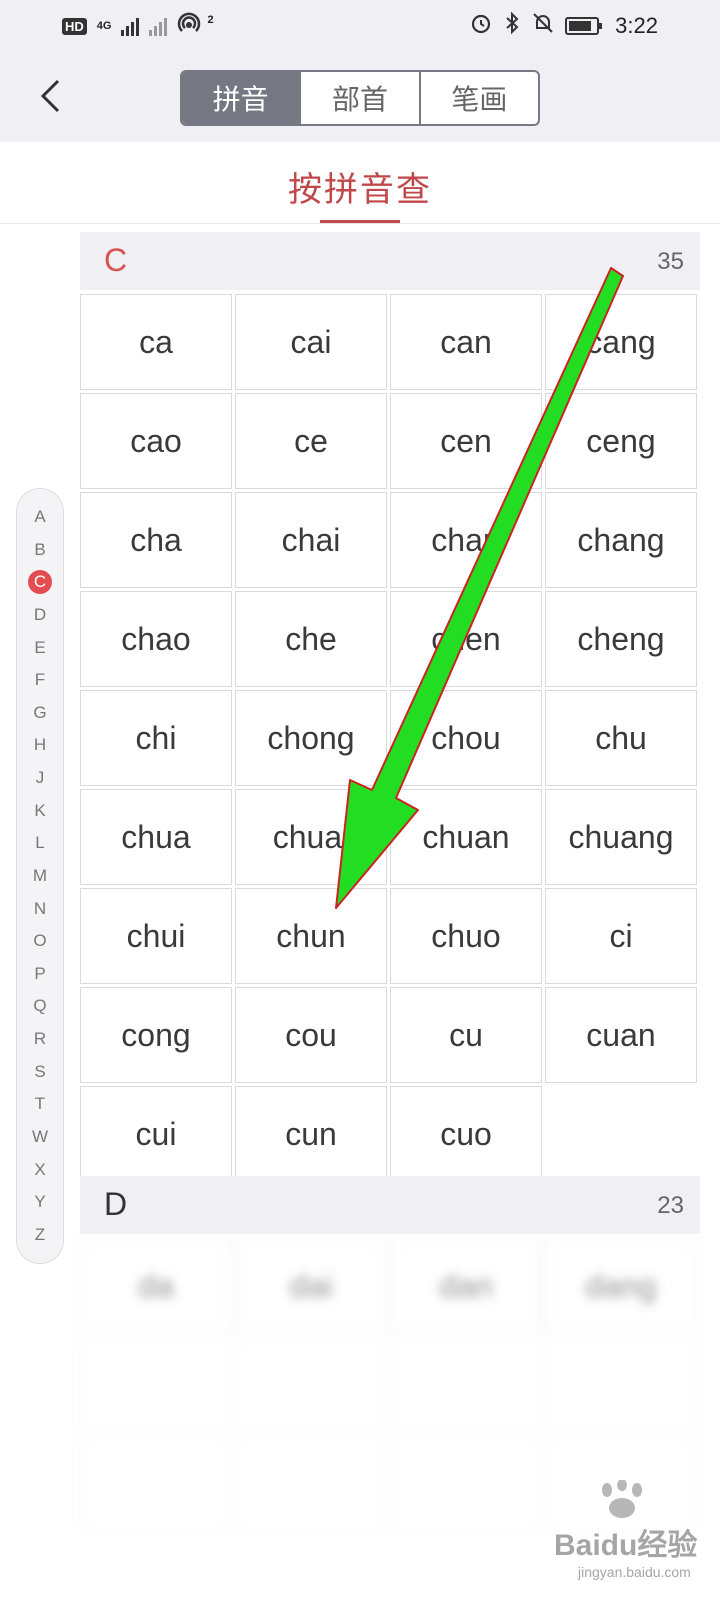  I want to click on pinyin-cell: chun, so click(311, 936).